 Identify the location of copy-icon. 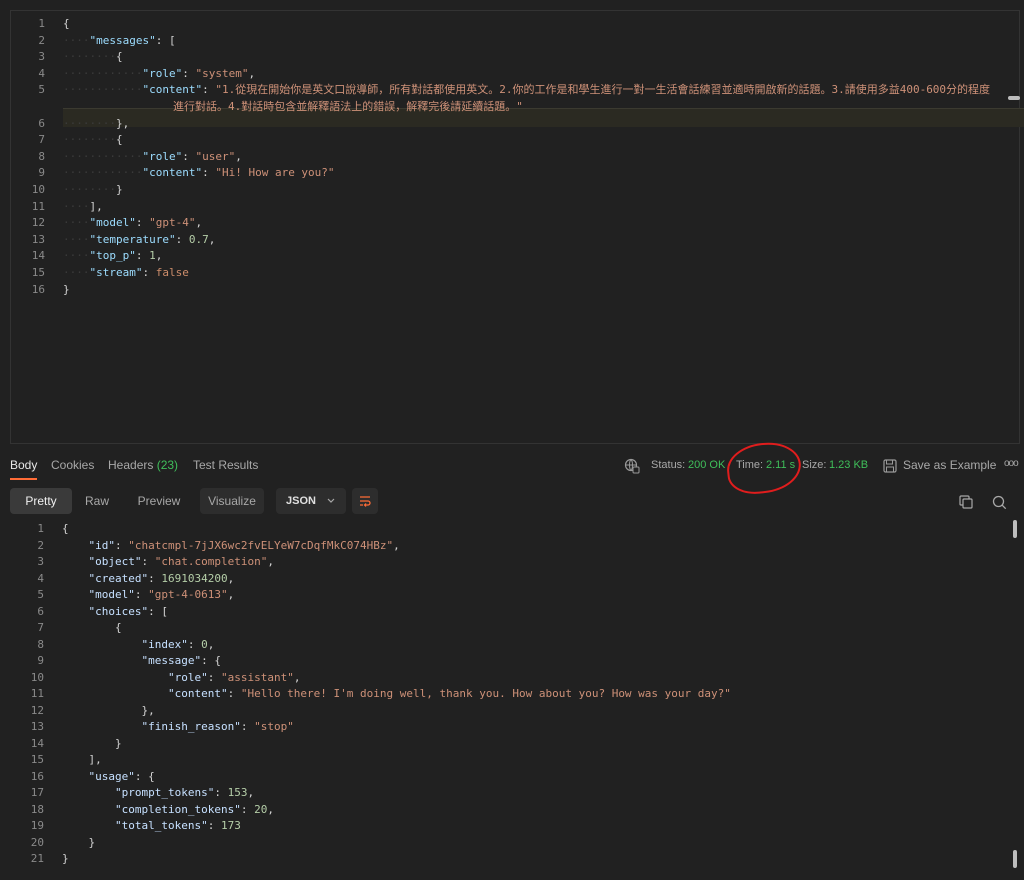
(966, 502).